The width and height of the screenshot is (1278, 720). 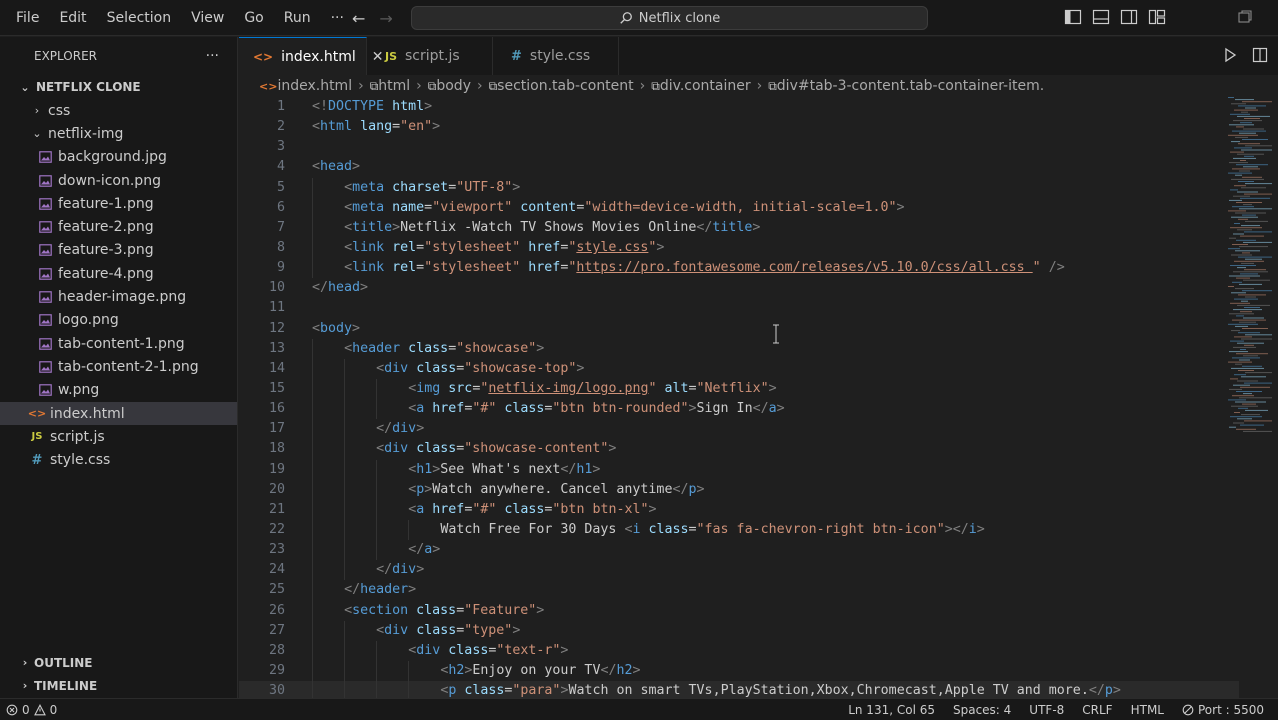 I want to click on file-tree-item: tab-content-2-1.png, so click(x=118, y=366).